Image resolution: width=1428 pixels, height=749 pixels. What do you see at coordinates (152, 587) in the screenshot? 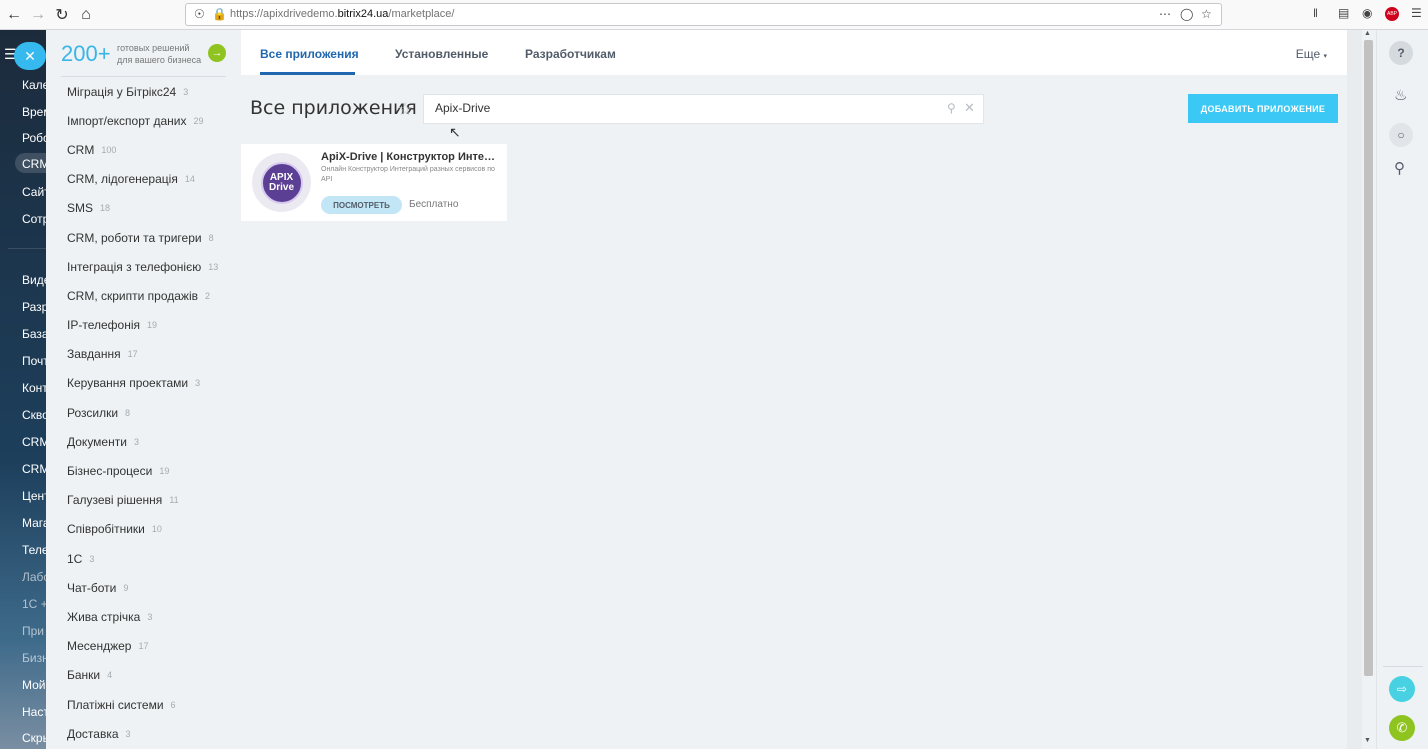
I see `category-item: Чат-боти 9` at bounding box center [152, 587].